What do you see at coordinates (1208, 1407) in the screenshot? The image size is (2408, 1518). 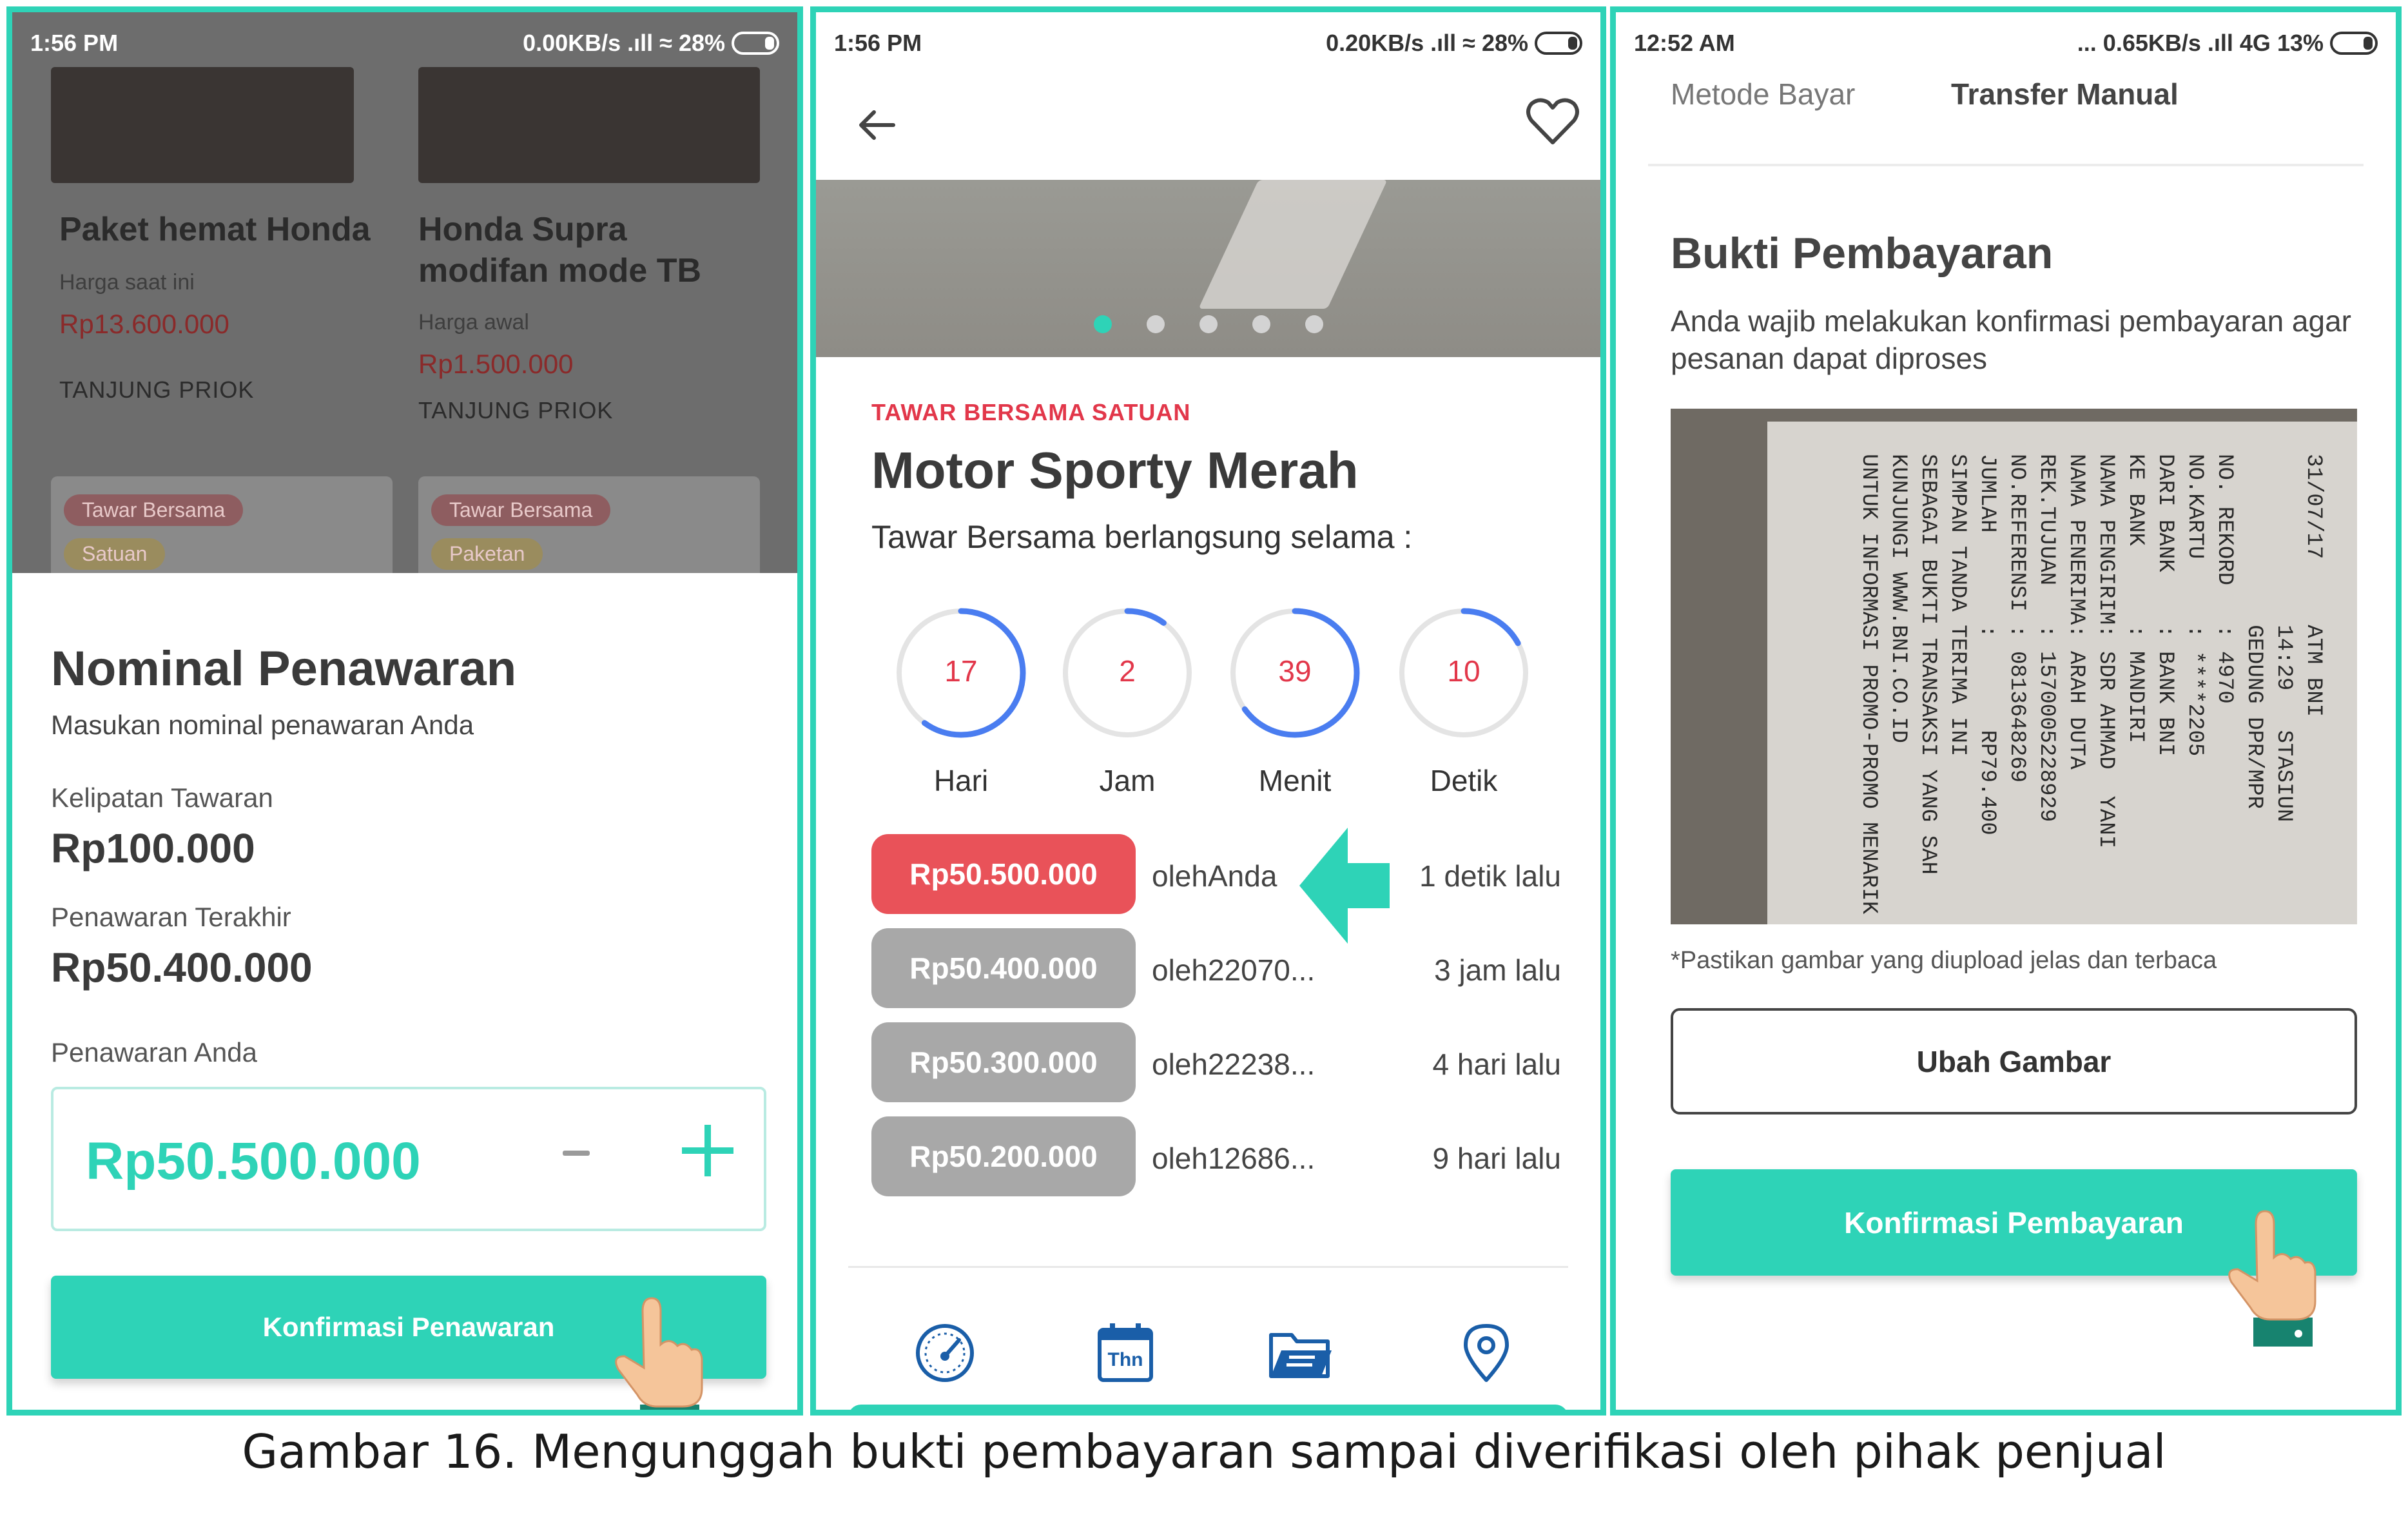 I see `bottom-action-bar` at bounding box center [1208, 1407].